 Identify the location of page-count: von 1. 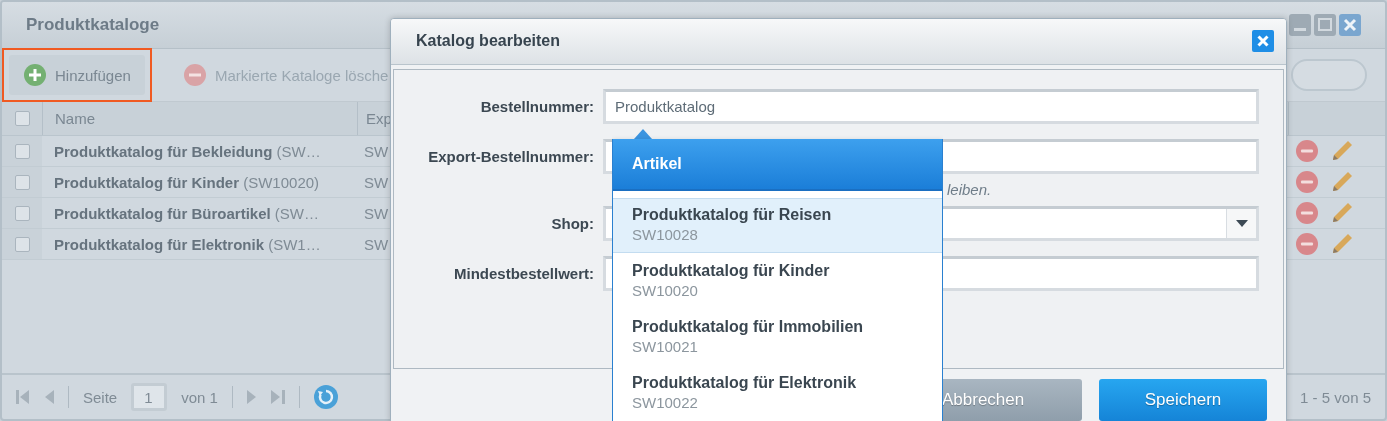
(199, 397).